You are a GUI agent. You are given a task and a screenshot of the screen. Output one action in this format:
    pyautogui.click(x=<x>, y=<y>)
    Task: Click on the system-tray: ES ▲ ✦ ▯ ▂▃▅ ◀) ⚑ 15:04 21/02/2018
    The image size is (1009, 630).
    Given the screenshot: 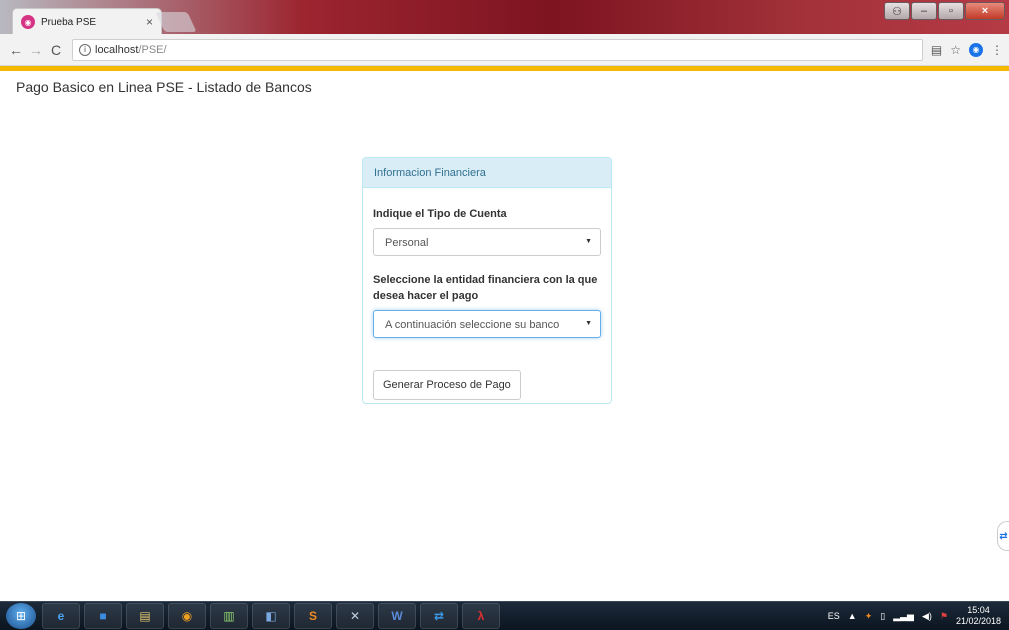 What is the action you would take?
    pyautogui.click(x=918, y=616)
    